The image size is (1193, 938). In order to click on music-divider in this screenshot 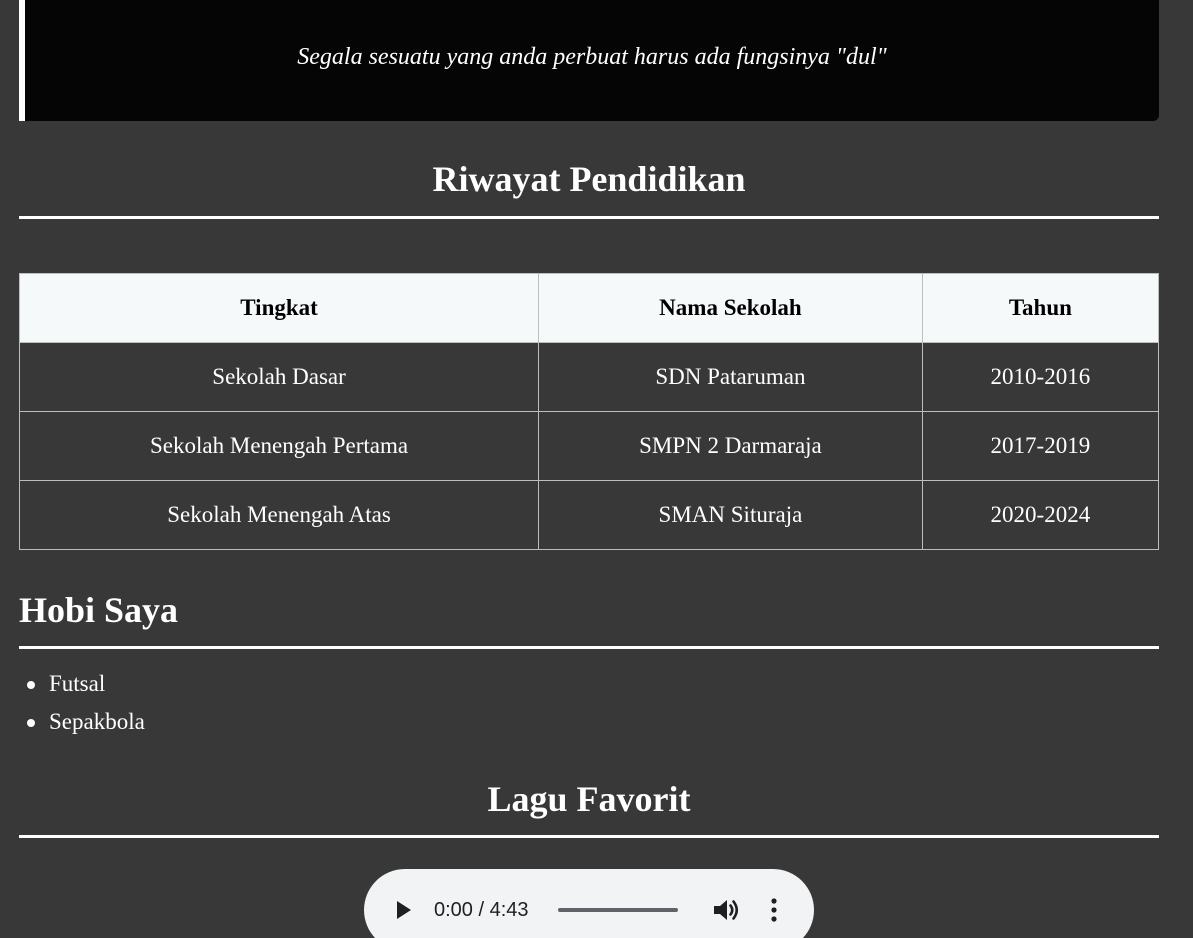, I will do `click(589, 836)`.